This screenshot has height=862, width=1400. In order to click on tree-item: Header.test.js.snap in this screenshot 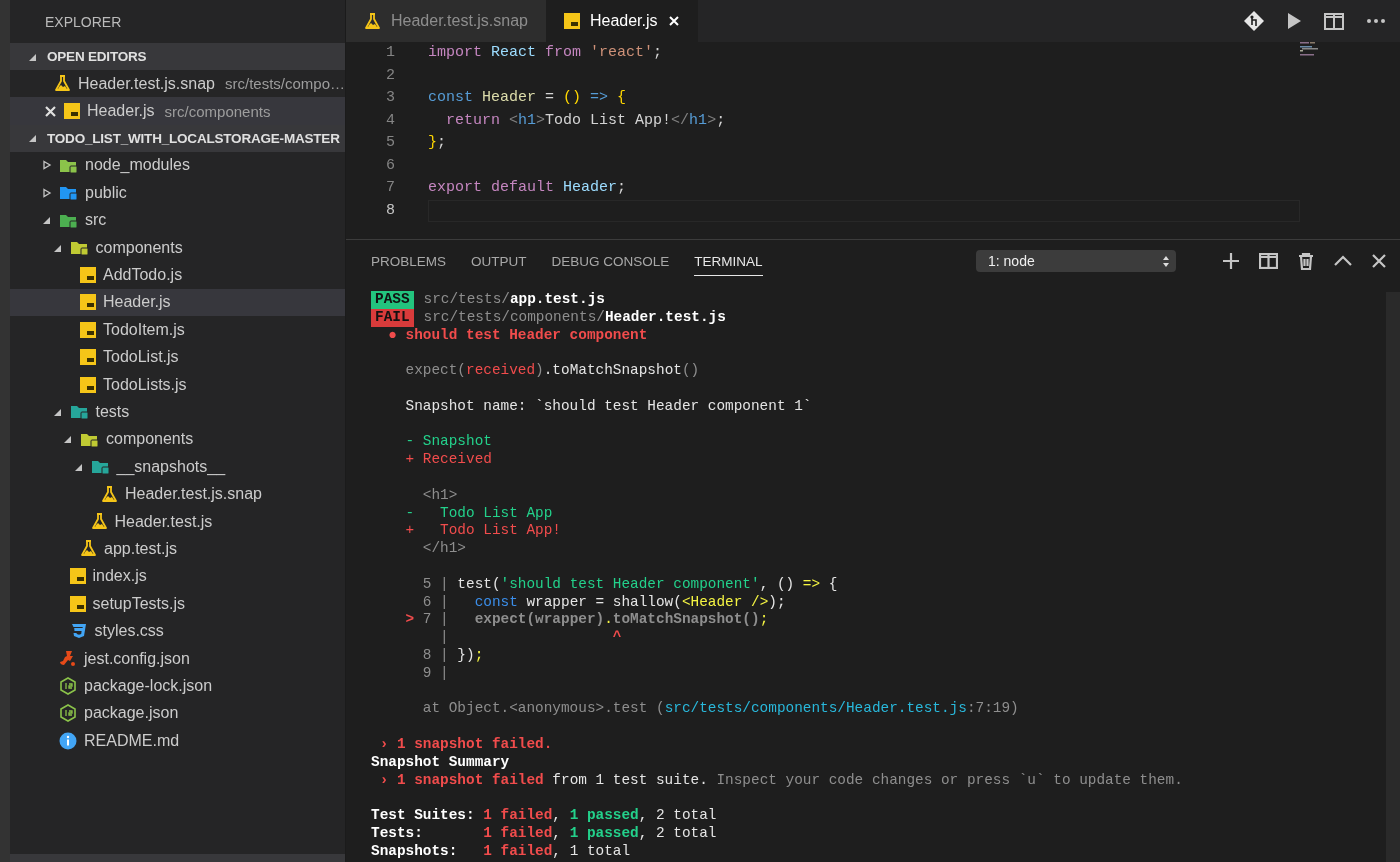, I will do `click(177, 494)`.